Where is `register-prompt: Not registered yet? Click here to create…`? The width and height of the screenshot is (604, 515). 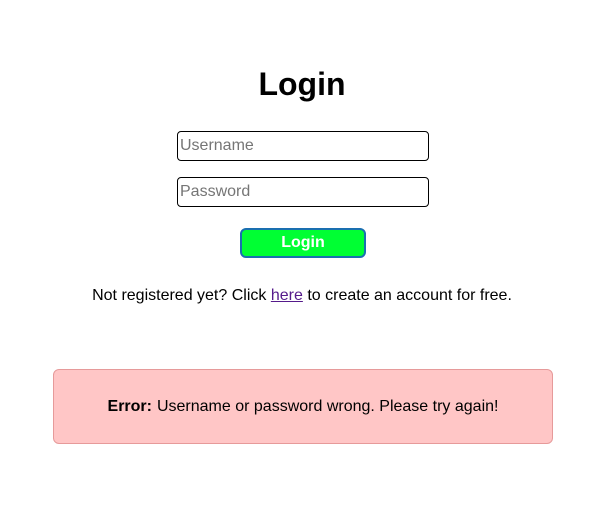
register-prompt: Not registered yet? Click here to create… is located at coordinates (302, 296).